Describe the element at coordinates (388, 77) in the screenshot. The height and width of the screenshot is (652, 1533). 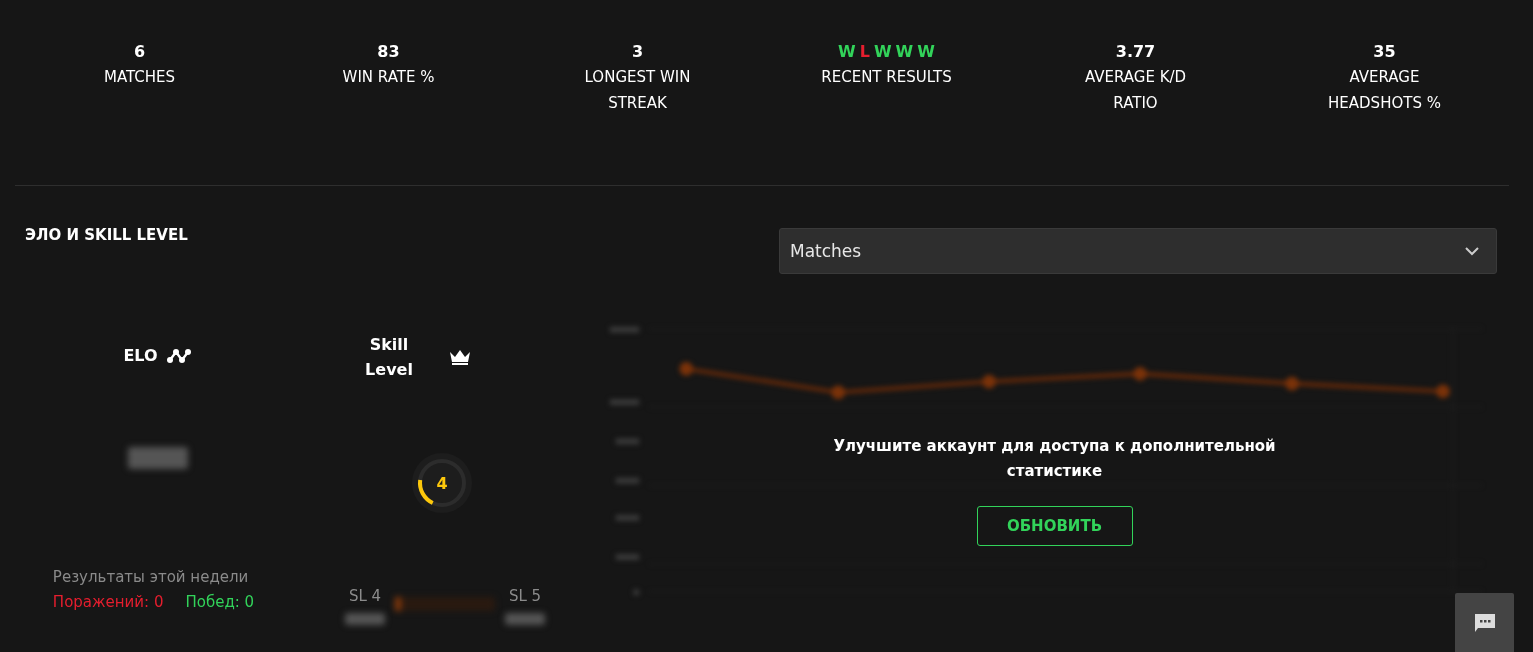
I see `stat-label: WIN RATE %` at that location.